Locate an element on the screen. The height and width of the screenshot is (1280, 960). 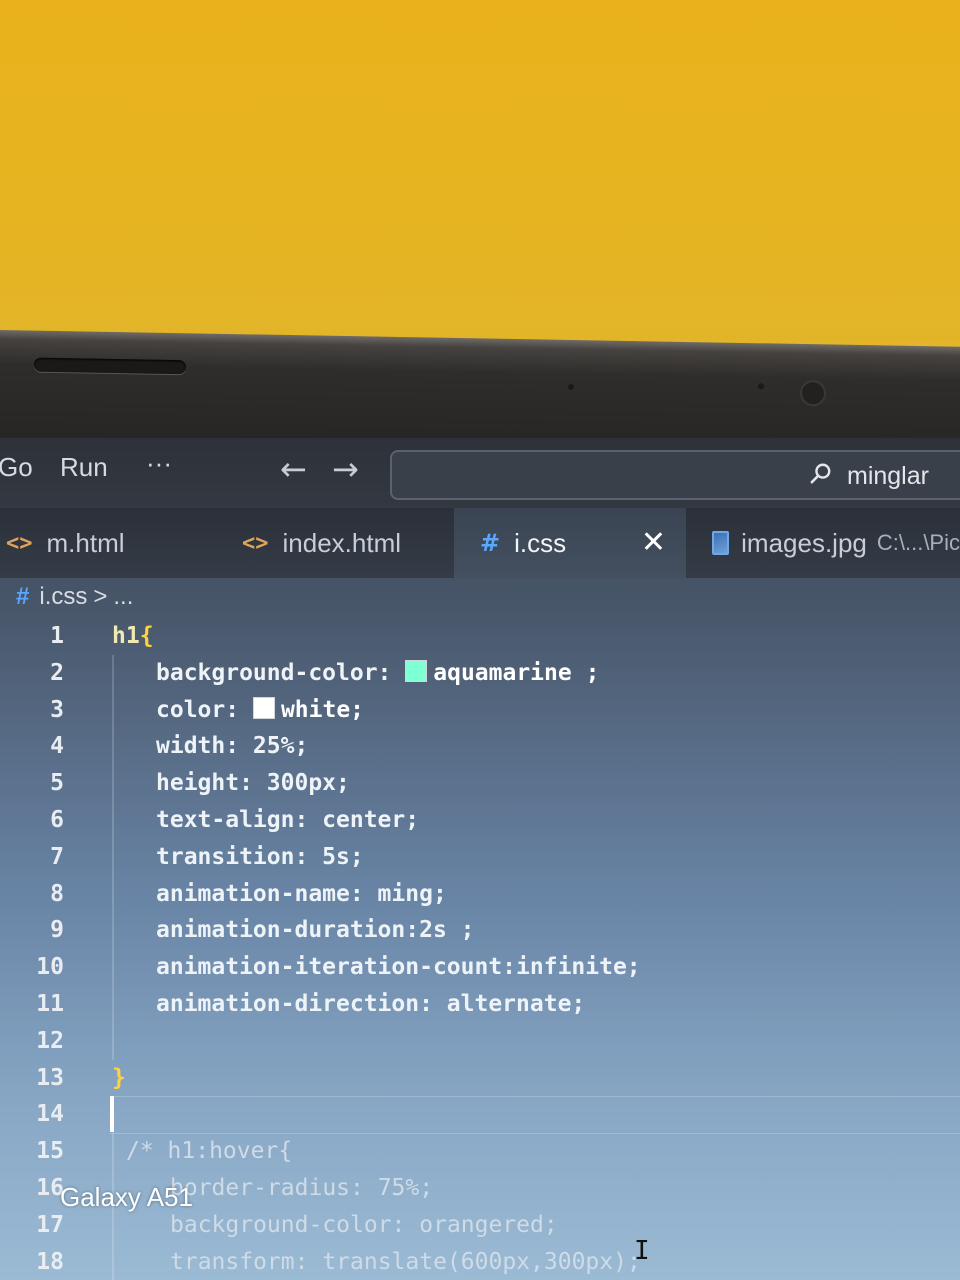
code-line: 4 width: 25%; is located at coordinates (480, 746).